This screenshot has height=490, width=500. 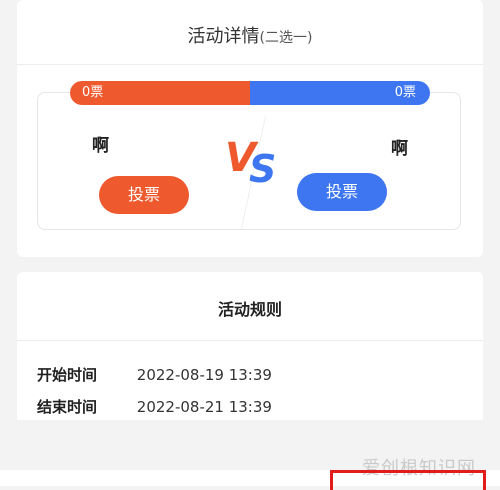 I want to click on end-time-label: 结束时间, so click(x=67, y=407).